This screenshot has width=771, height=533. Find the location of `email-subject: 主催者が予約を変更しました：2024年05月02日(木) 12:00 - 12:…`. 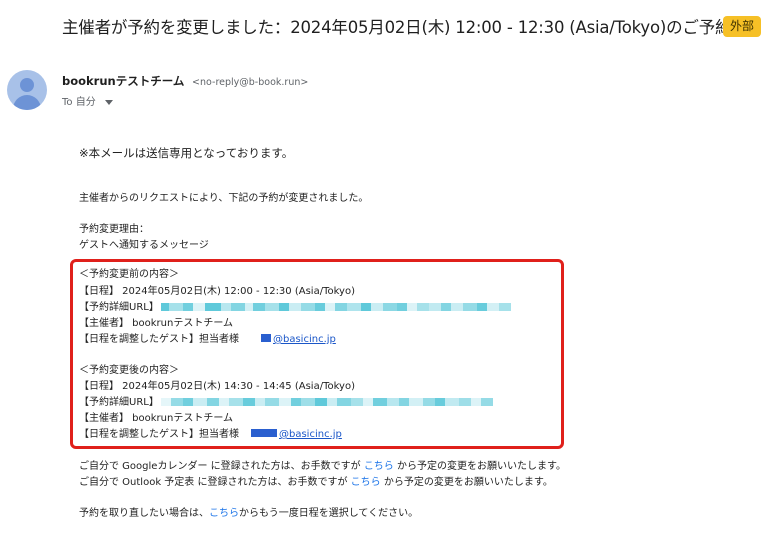

email-subject: 主催者が予約を変更しました：2024年05月02日(木) 12:00 - 12:… is located at coordinates (397, 27).